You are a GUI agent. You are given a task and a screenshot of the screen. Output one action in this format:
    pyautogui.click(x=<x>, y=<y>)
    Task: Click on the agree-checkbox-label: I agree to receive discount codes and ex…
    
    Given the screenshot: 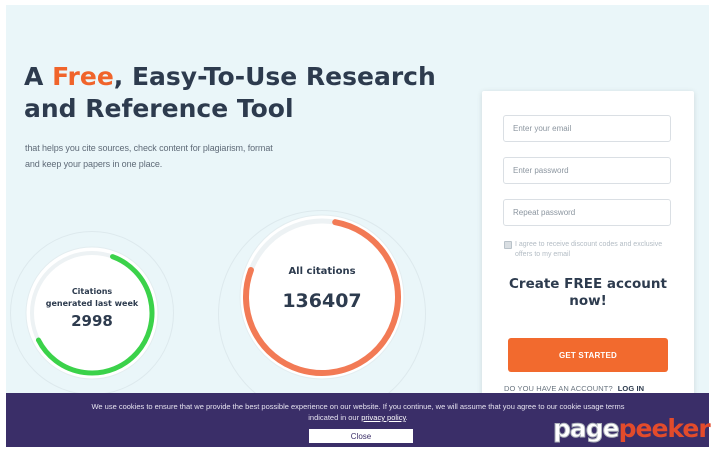 What is the action you would take?
    pyautogui.click(x=589, y=249)
    